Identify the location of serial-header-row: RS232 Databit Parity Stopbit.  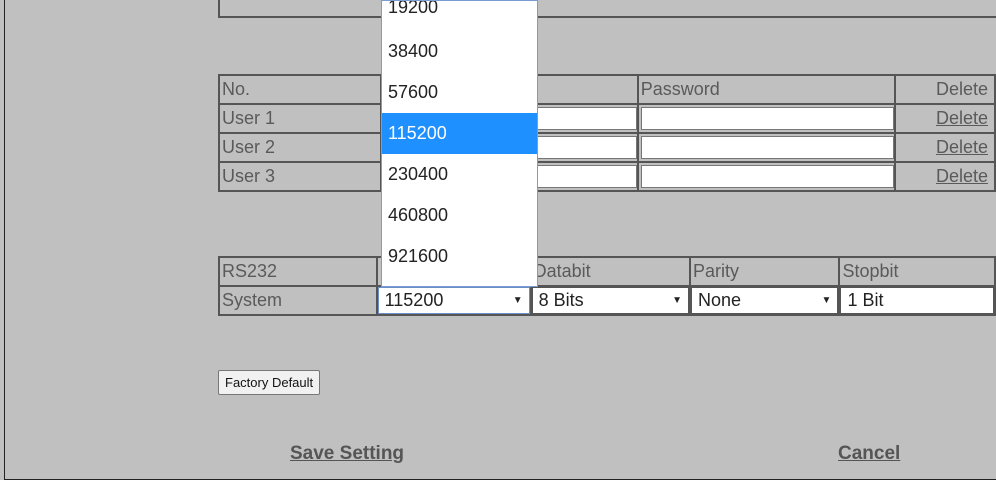
(607, 271).